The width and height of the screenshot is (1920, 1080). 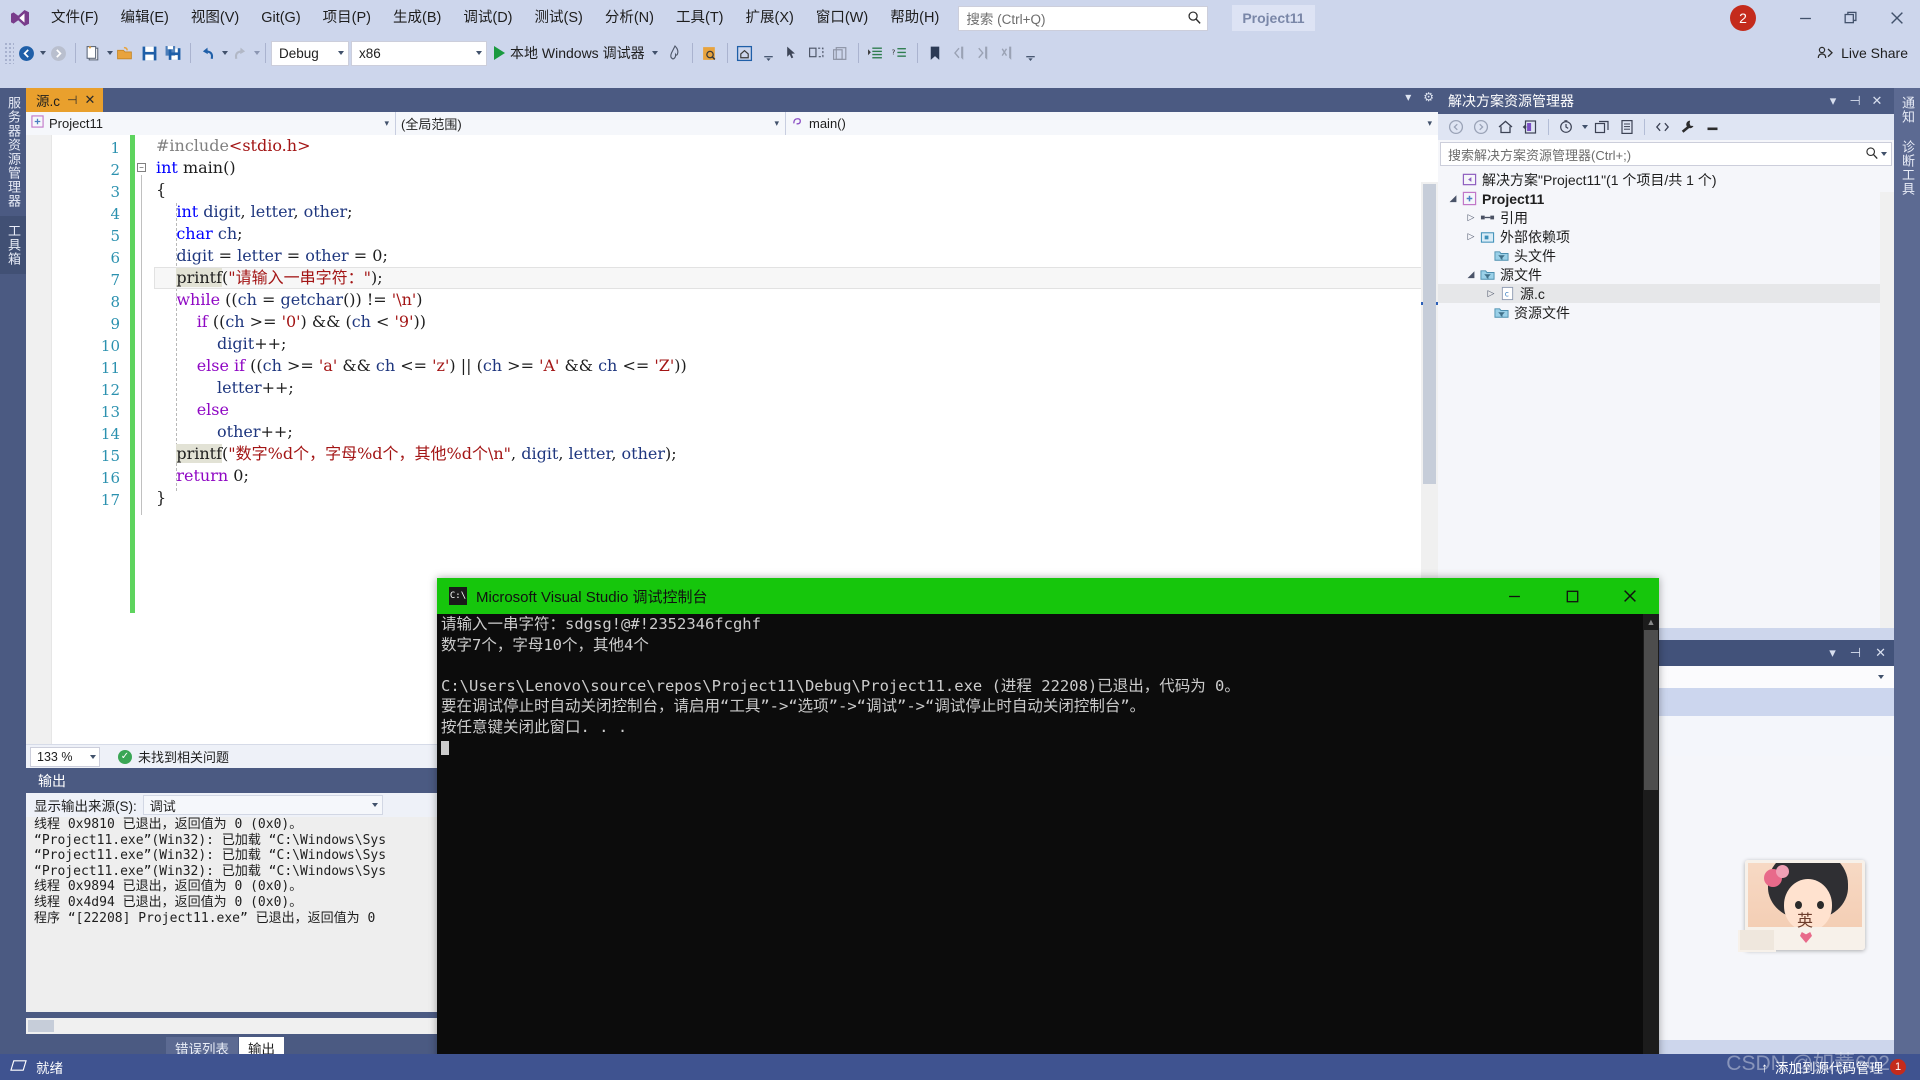 I want to click on output-source-select: 调试, so click(x=262, y=805).